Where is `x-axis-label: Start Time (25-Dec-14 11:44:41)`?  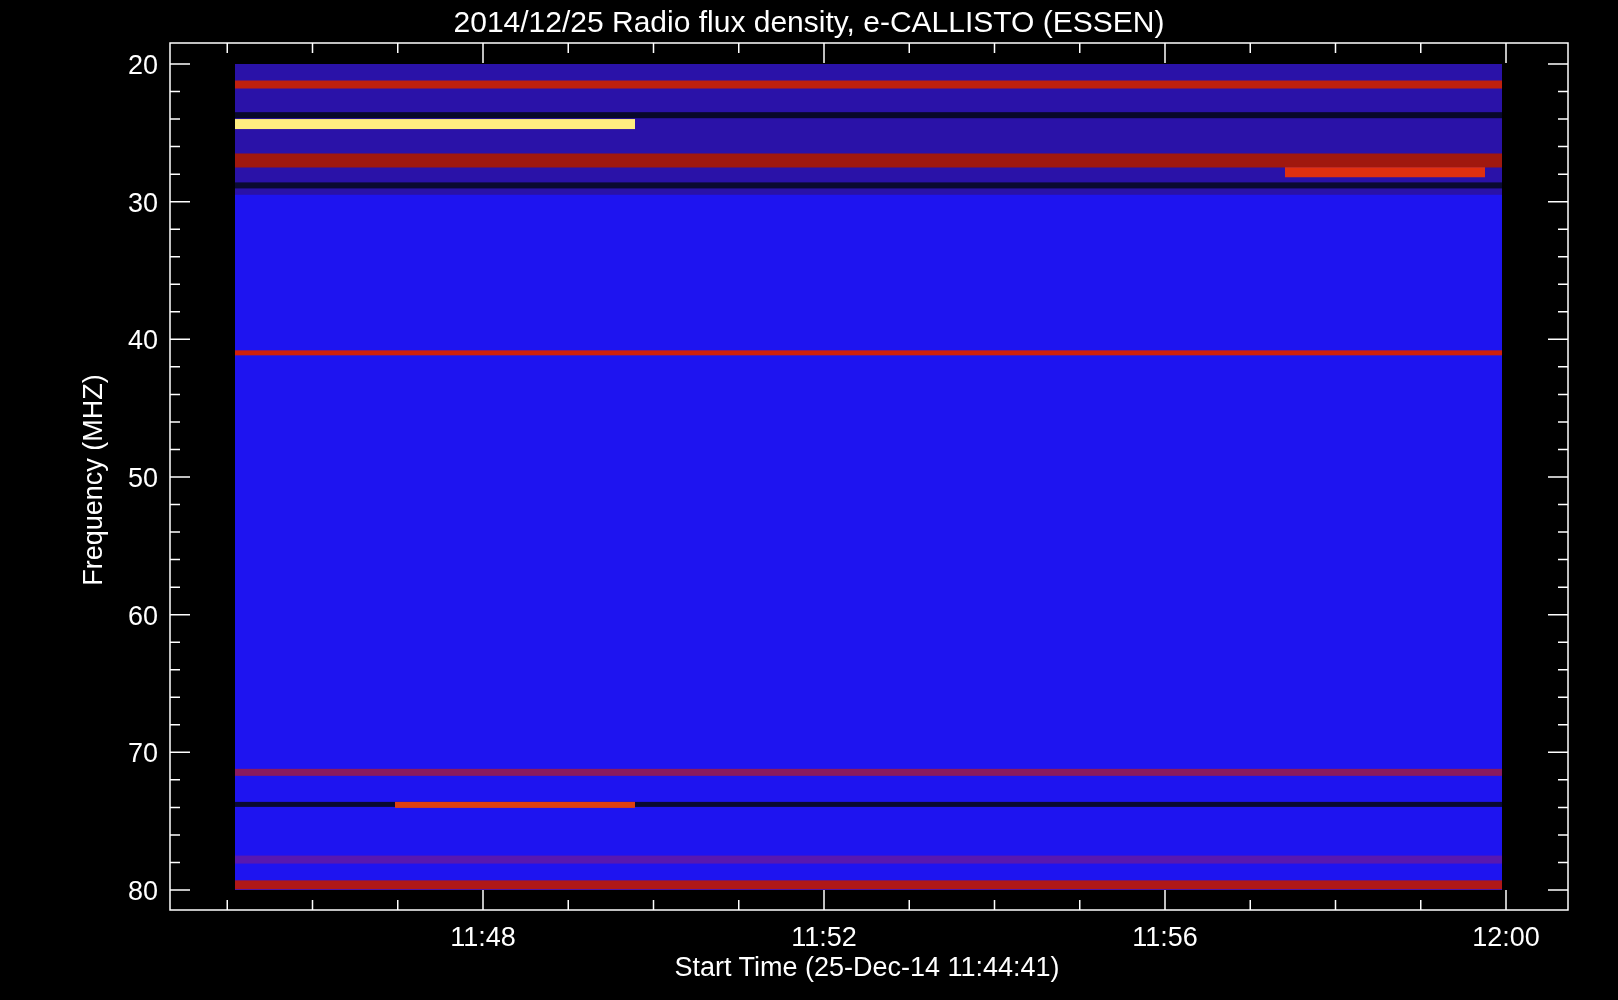 x-axis-label: Start Time (25-Dec-14 11:44:41) is located at coordinates (867, 967).